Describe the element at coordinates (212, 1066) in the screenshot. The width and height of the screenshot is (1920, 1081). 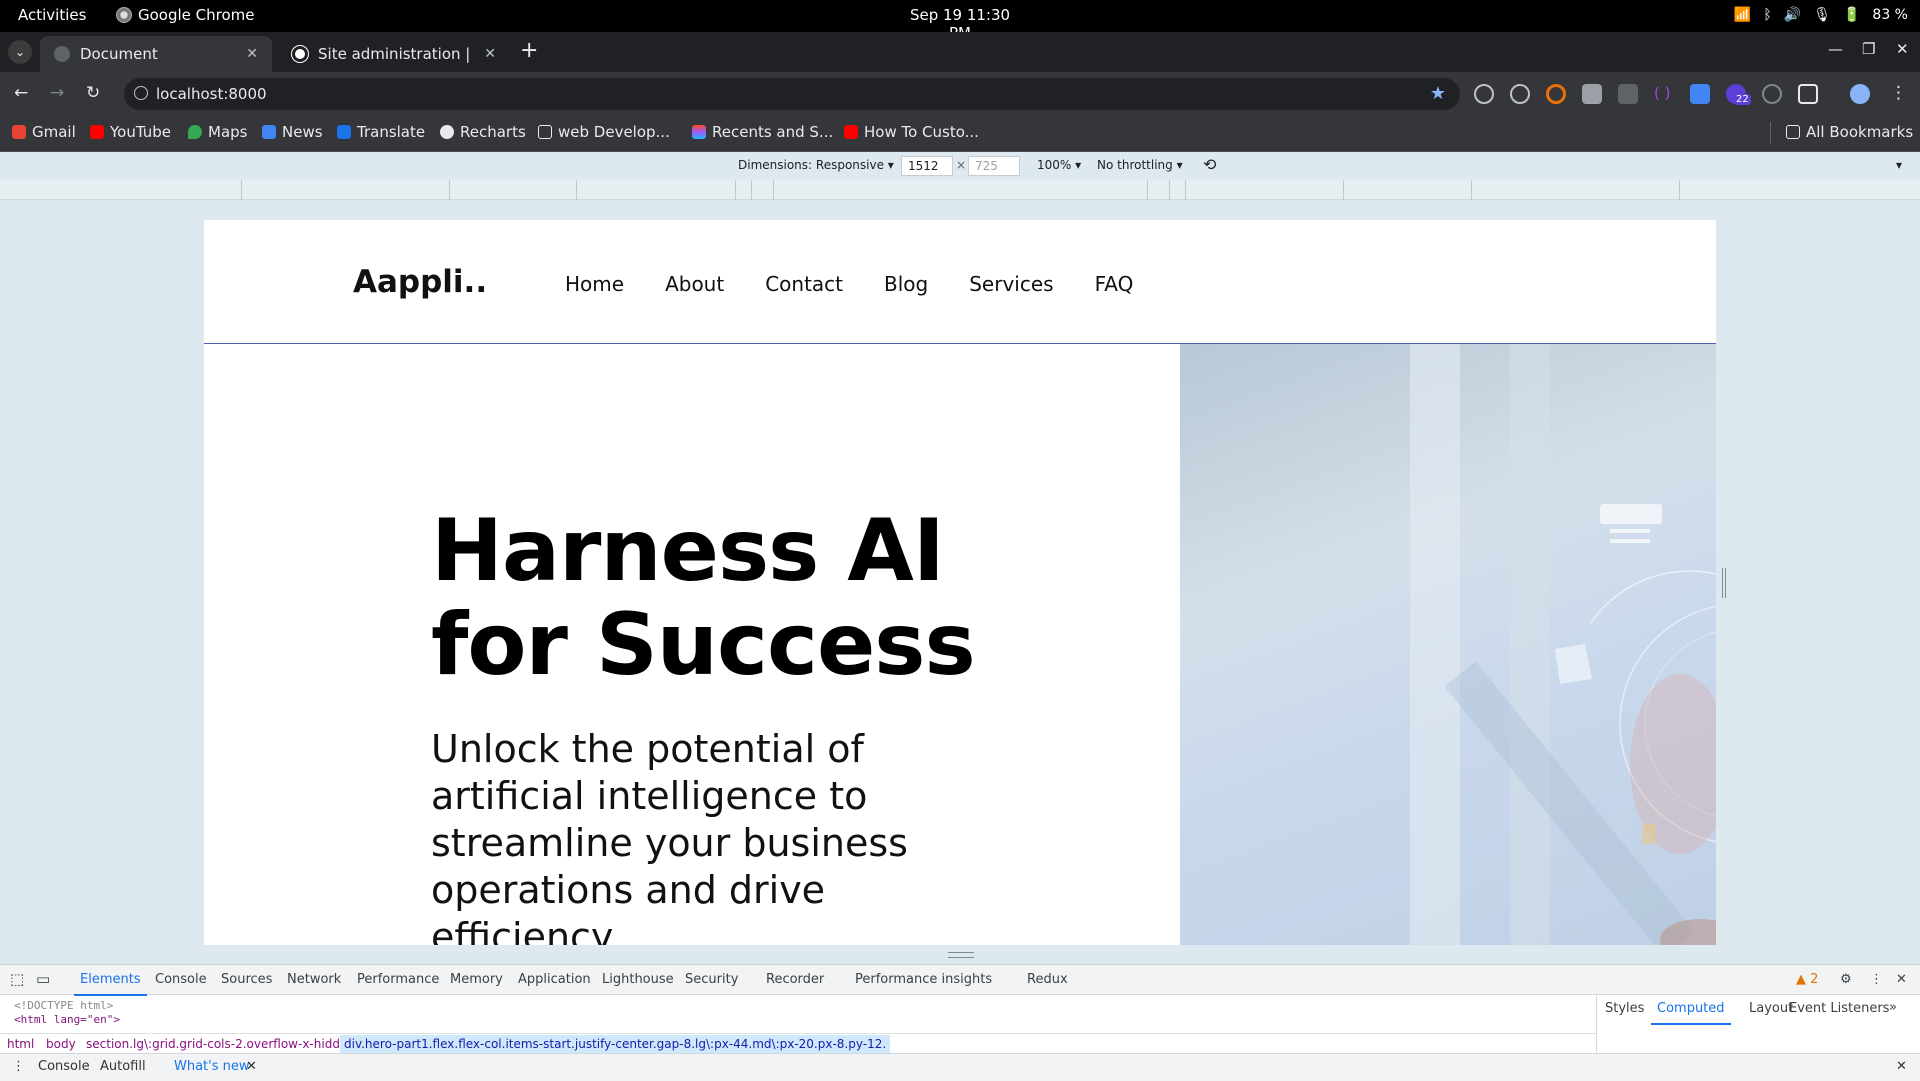
I see `drawer-tab-whats-new: What's new` at that location.